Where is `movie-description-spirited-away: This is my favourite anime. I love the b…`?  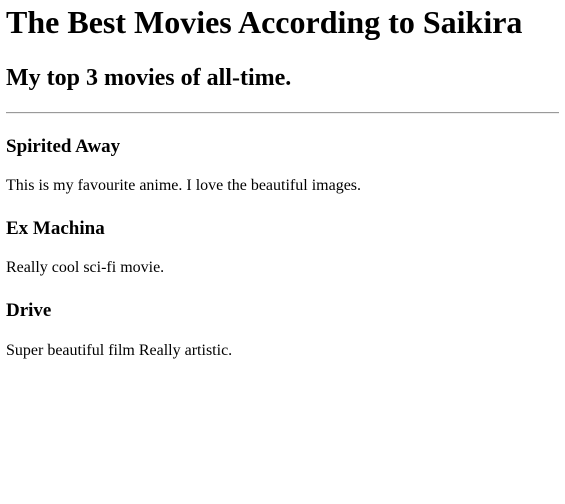
movie-description-spirited-away: This is my favourite anime. I love the b… is located at coordinates (184, 185).